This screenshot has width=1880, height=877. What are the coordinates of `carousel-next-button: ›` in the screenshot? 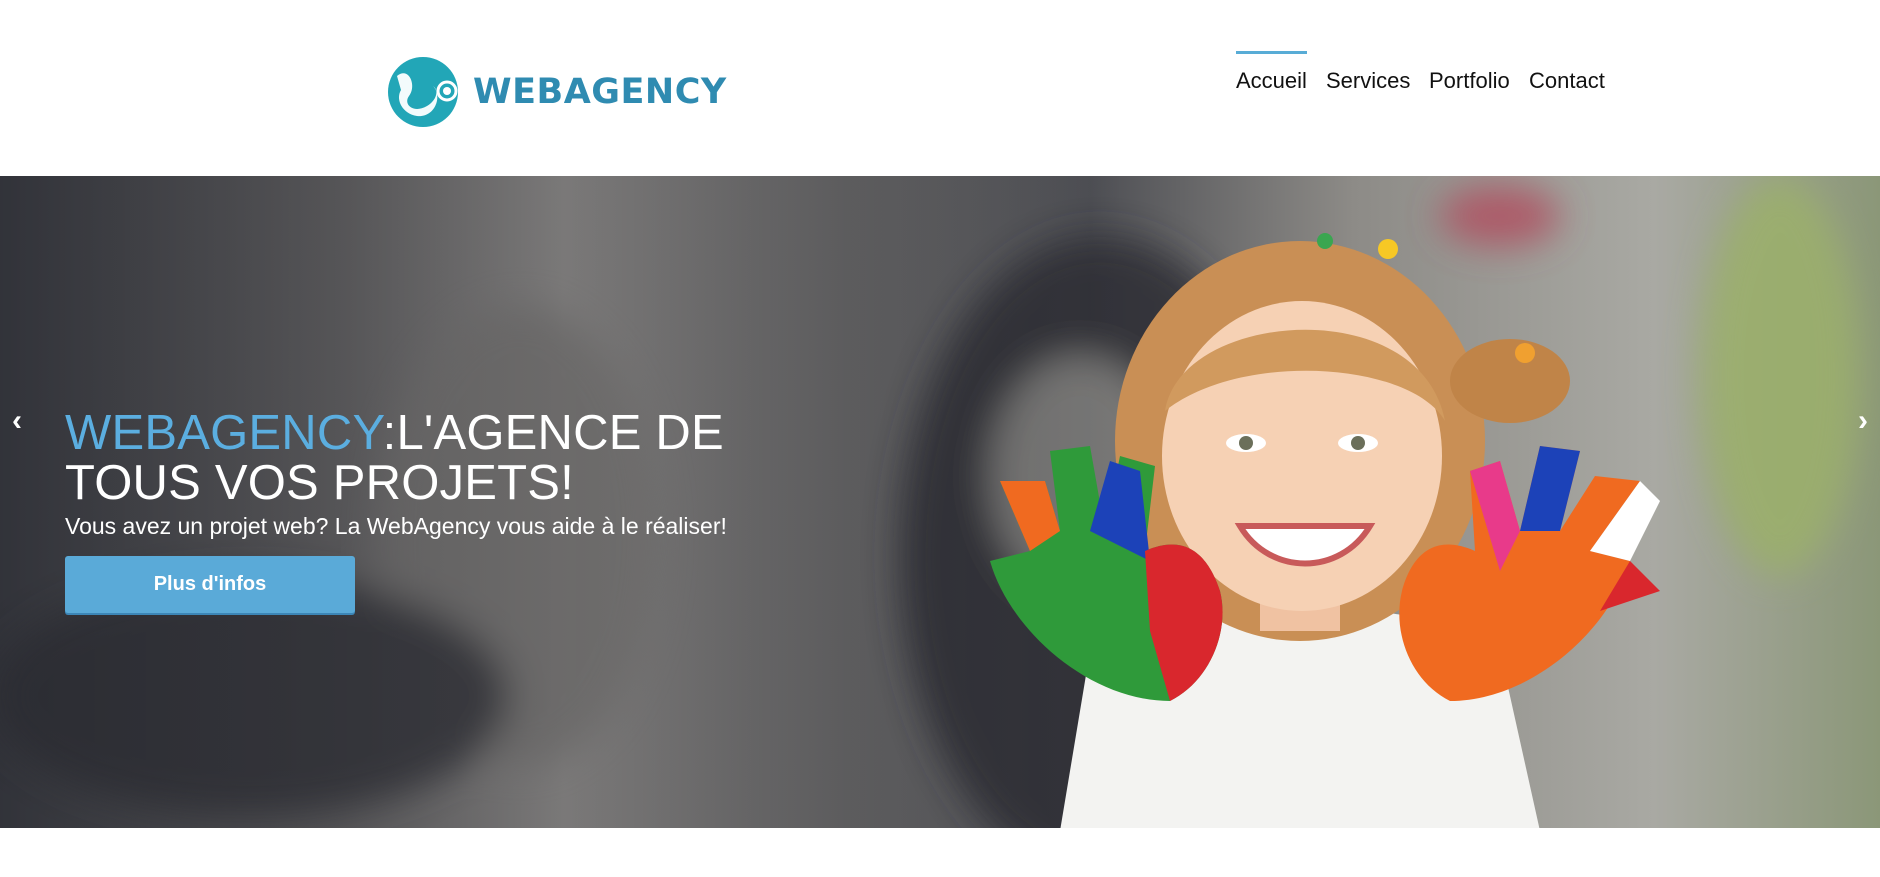 It's located at (1863, 421).